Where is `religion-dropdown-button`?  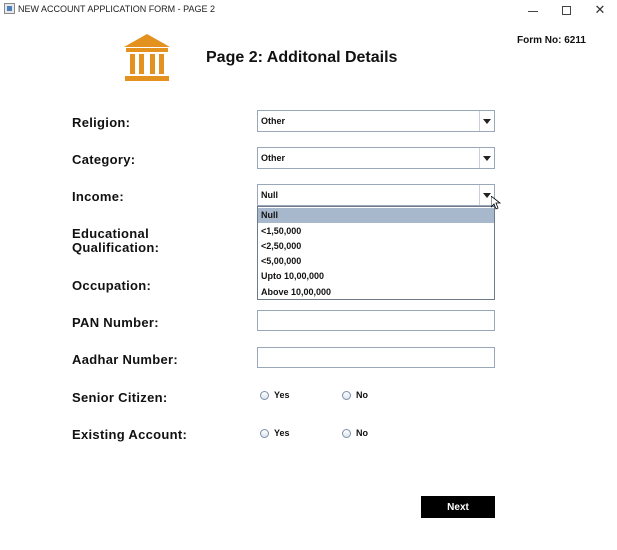
religion-dropdown-button is located at coordinates (486, 121).